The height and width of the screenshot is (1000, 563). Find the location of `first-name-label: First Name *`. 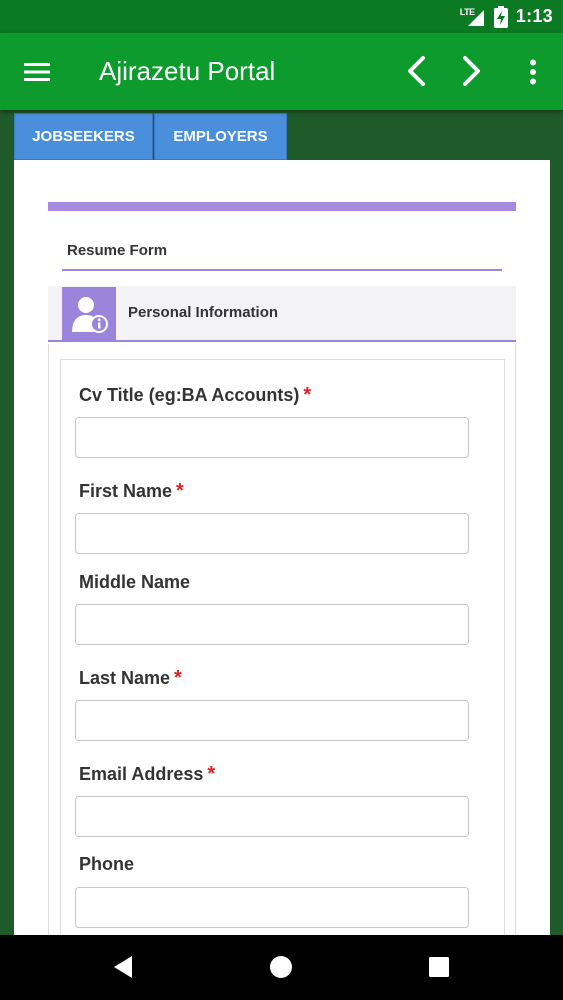

first-name-label: First Name * is located at coordinates (131, 491).